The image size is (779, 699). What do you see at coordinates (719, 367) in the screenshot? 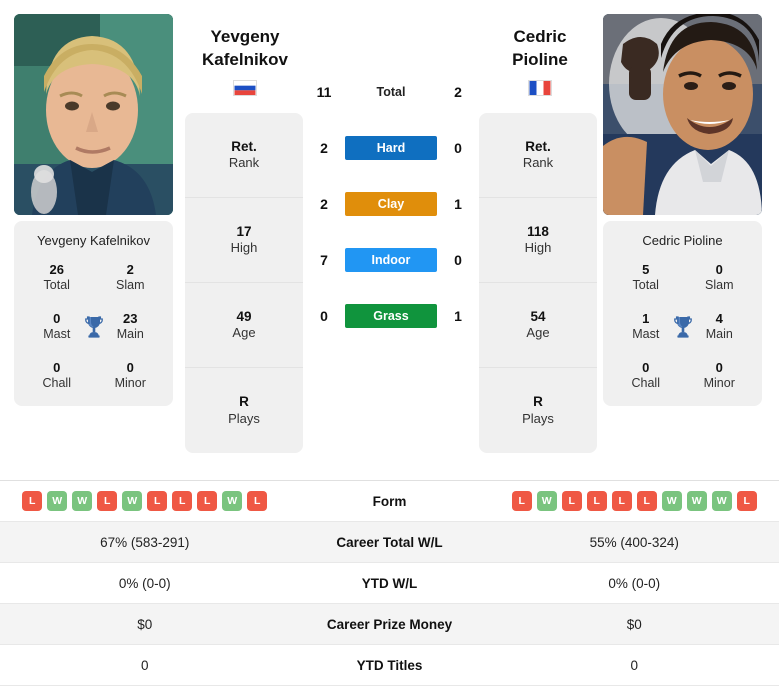
I see `titles-minor-value: 0` at bounding box center [719, 367].